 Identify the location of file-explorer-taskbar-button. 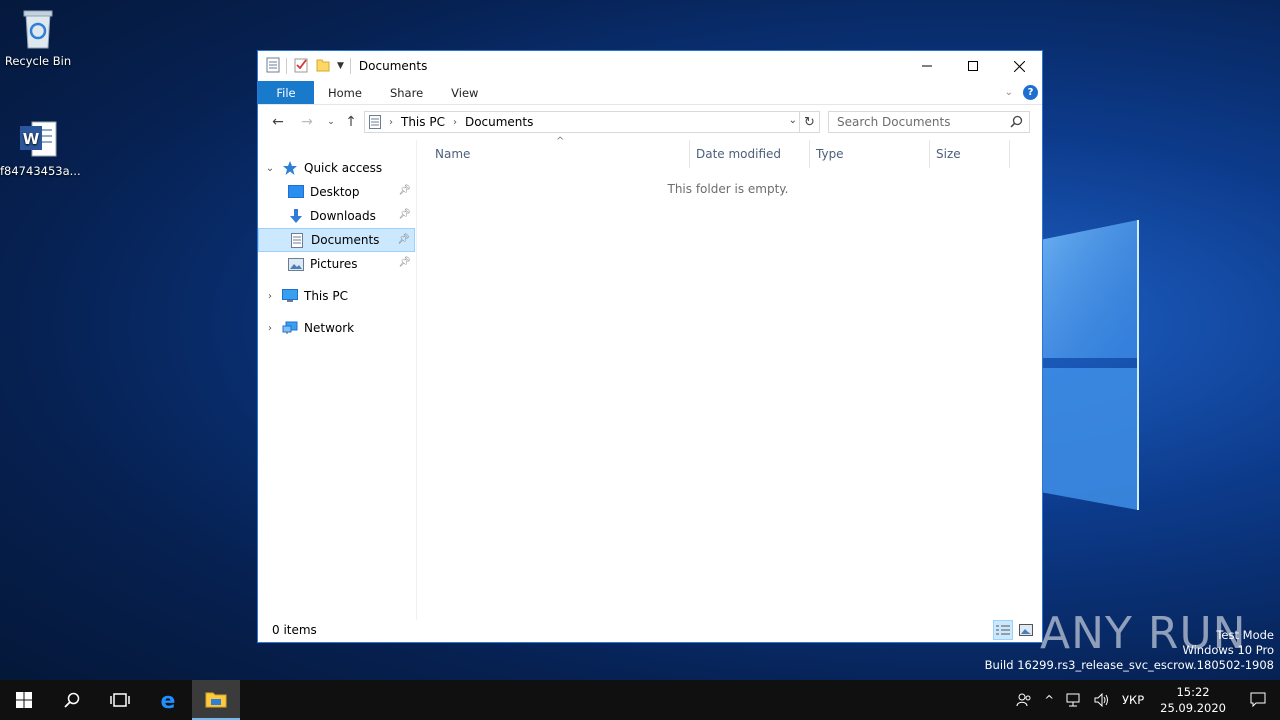
(216, 700).